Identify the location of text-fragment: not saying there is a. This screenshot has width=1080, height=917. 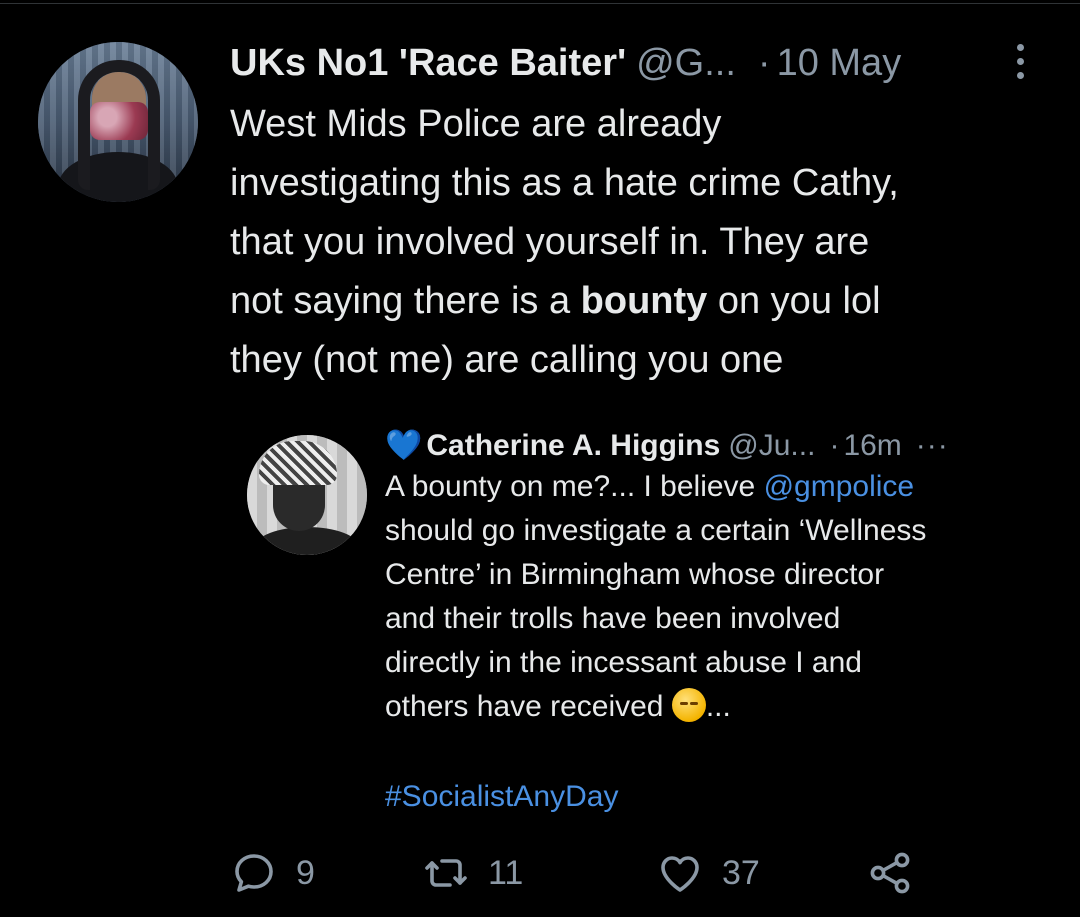
(405, 301).